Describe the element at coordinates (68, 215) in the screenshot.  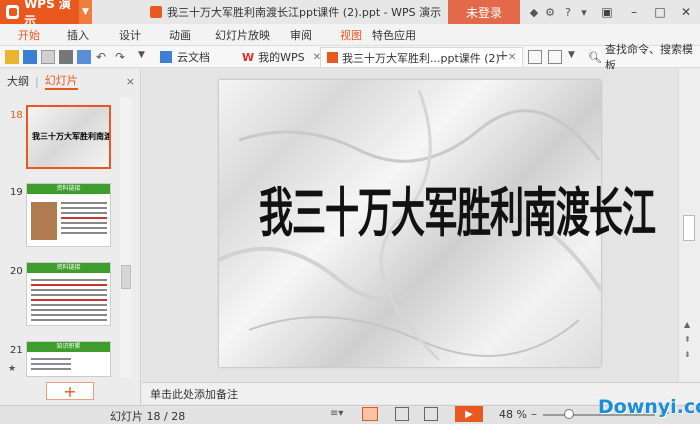
I see `slide-thumbnail-19: 资料链接` at that location.